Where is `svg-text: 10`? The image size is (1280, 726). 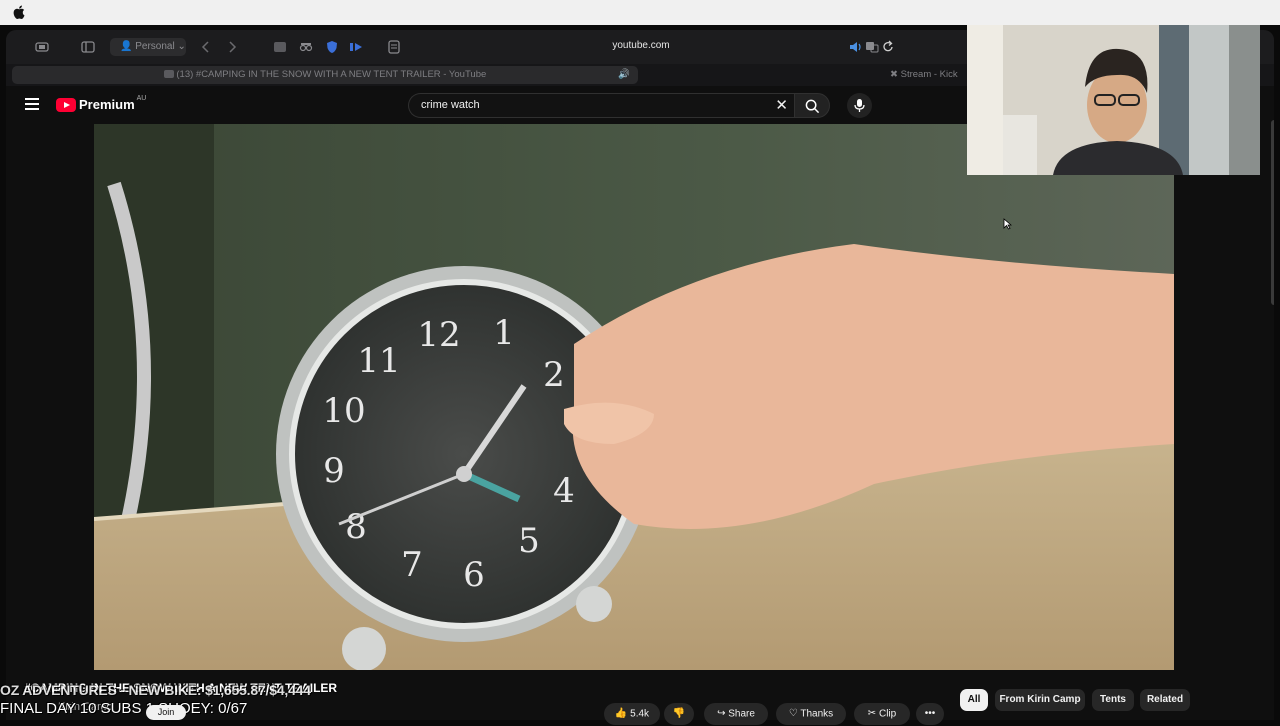
svg-text: 10 is located at coordinates (343, 411).